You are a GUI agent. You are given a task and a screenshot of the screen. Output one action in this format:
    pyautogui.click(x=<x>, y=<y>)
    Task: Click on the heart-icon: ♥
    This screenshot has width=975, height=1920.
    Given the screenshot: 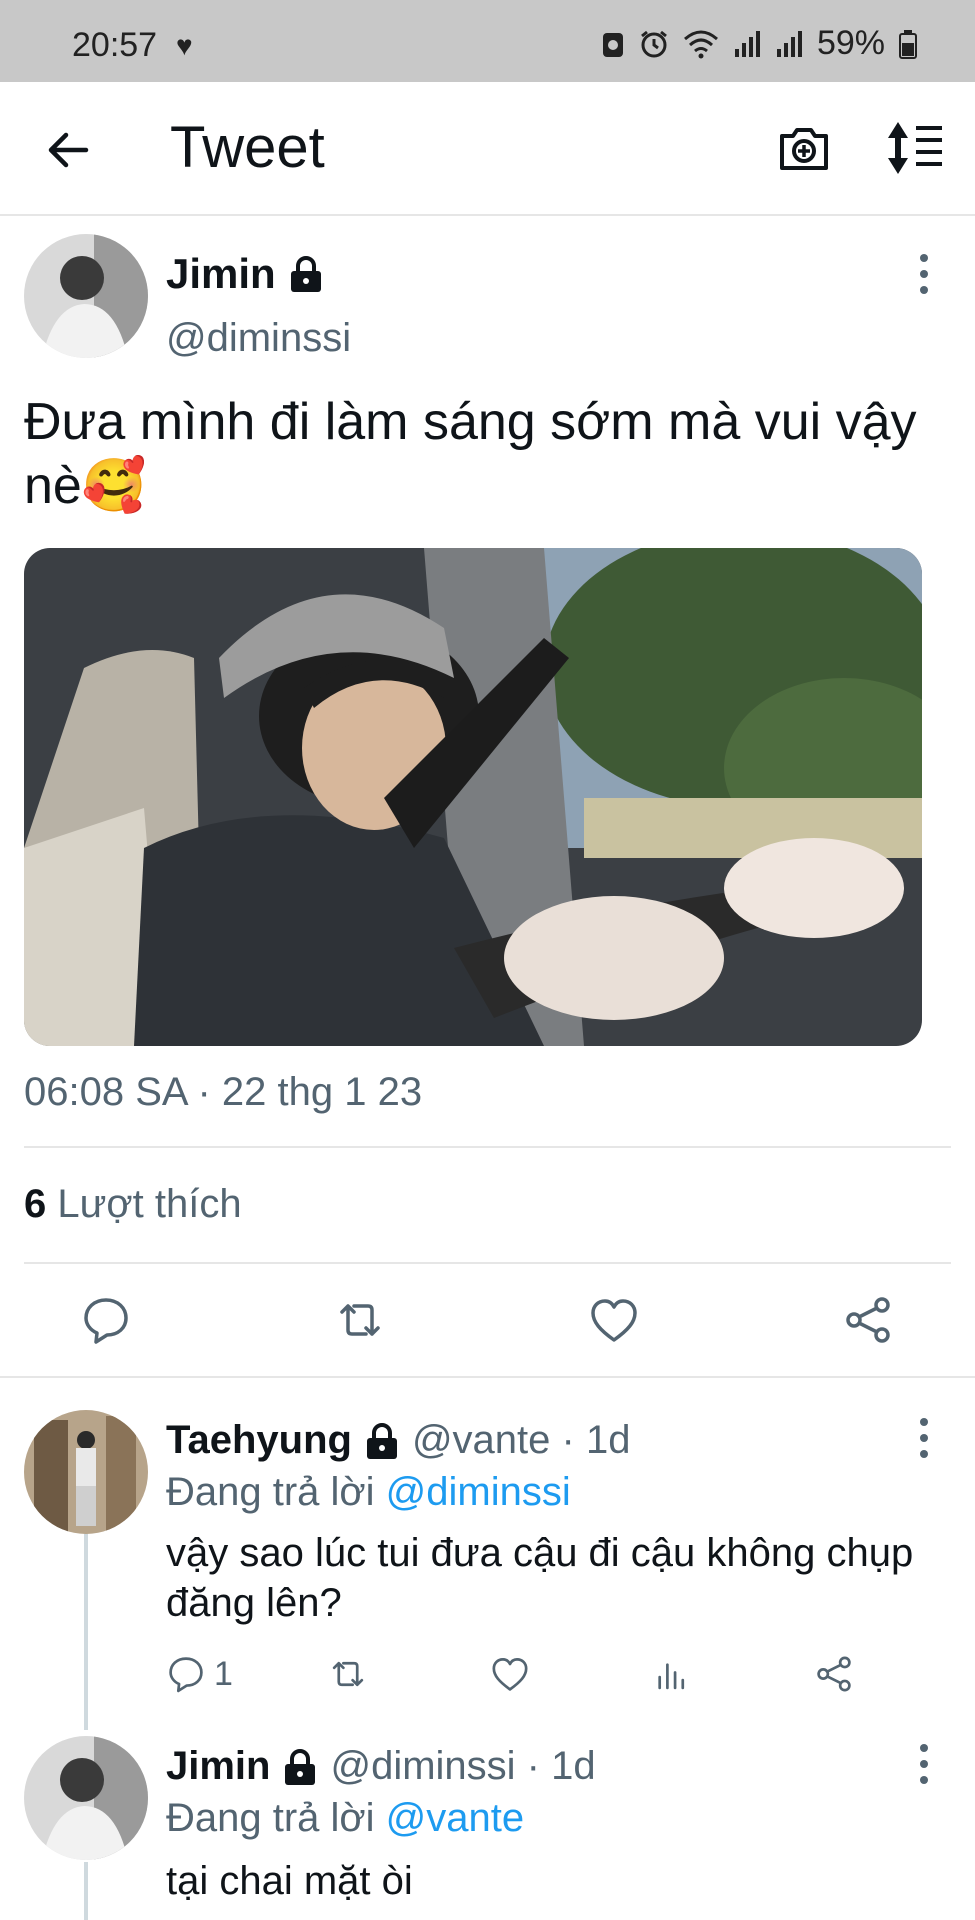 What is the action you would take?
    pyautogui.click(x=184, y=45)
    